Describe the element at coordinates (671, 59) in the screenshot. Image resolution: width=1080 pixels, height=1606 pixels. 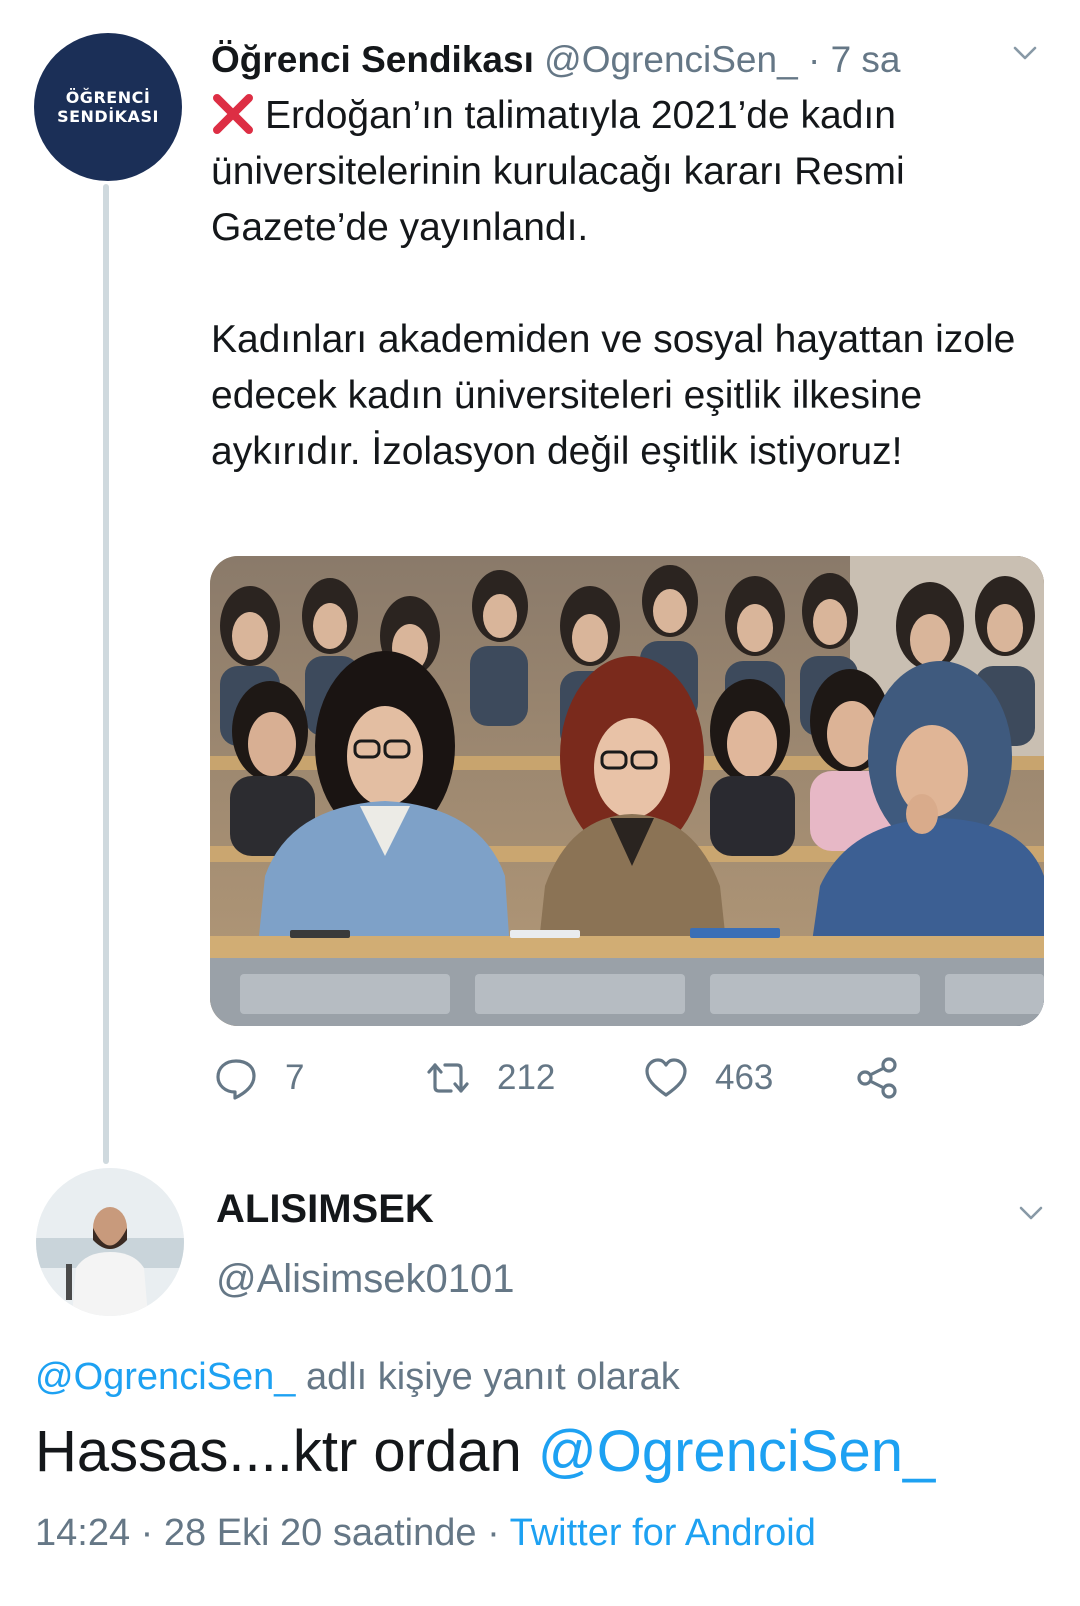
I see `tweet-handle: @OgrenciSen_` at that location.